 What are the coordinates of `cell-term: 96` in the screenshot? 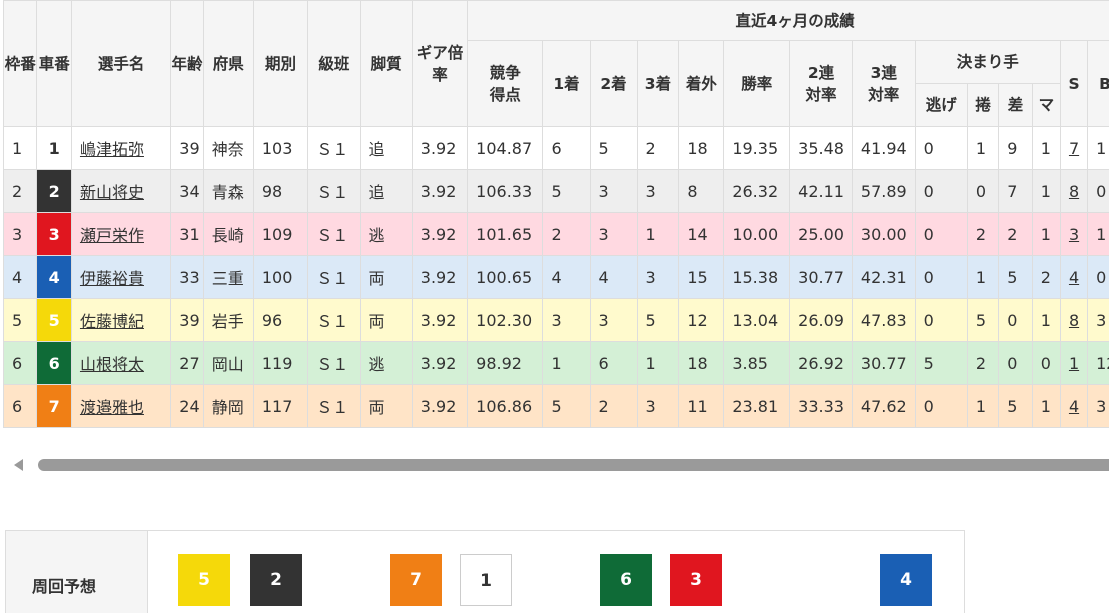 It's located at (280, 320).